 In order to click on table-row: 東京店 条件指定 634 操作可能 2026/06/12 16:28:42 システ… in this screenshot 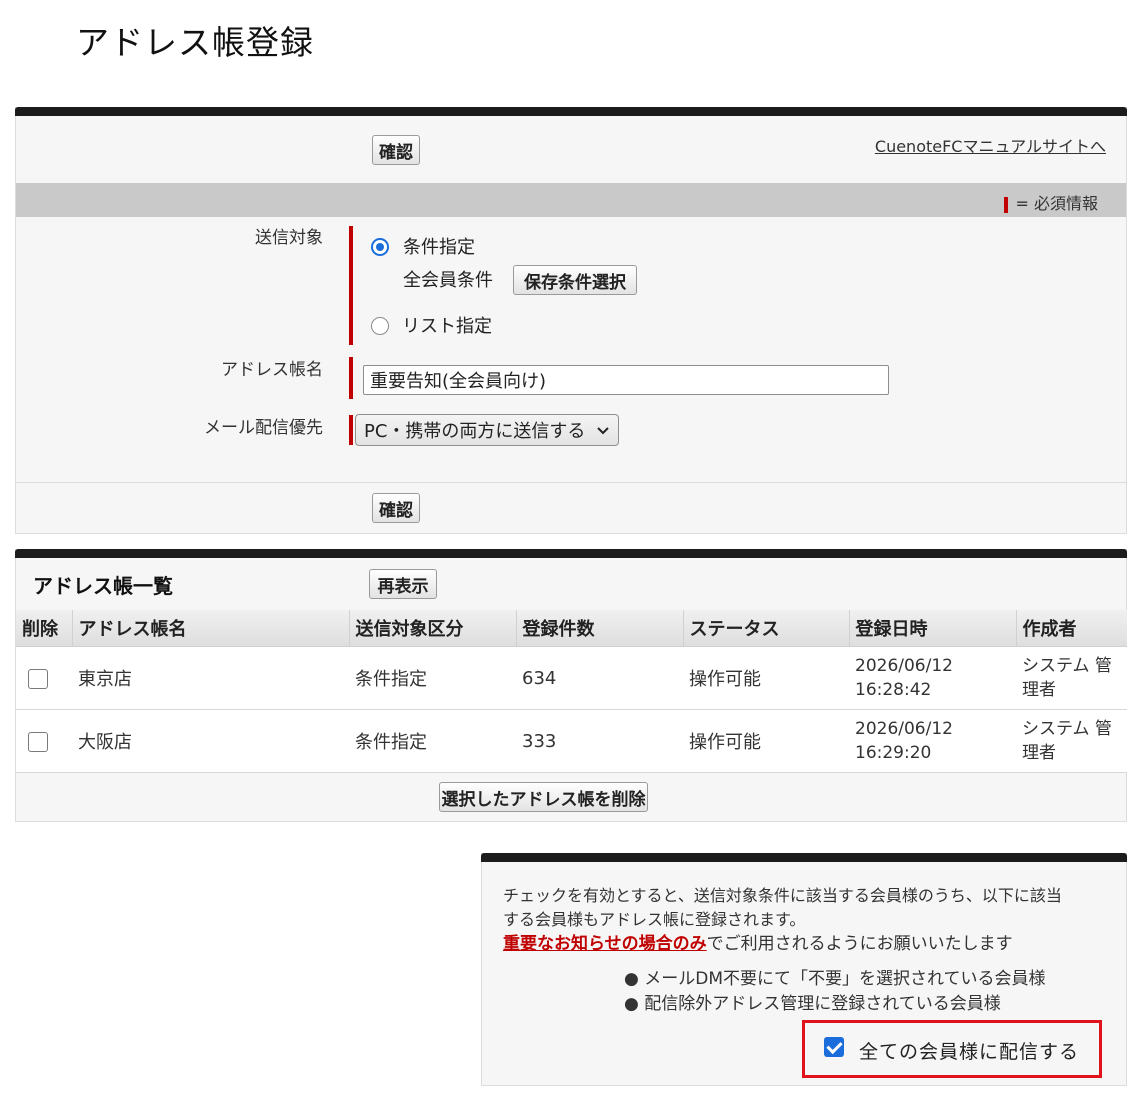, I will do `click(571, 678)`.